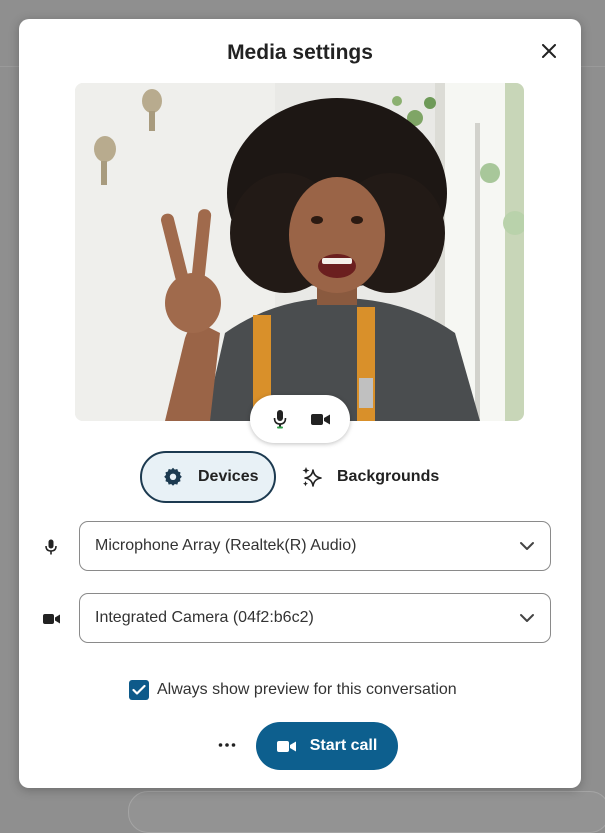  I want to click on start-call-label: Start call, so click(343, 745).